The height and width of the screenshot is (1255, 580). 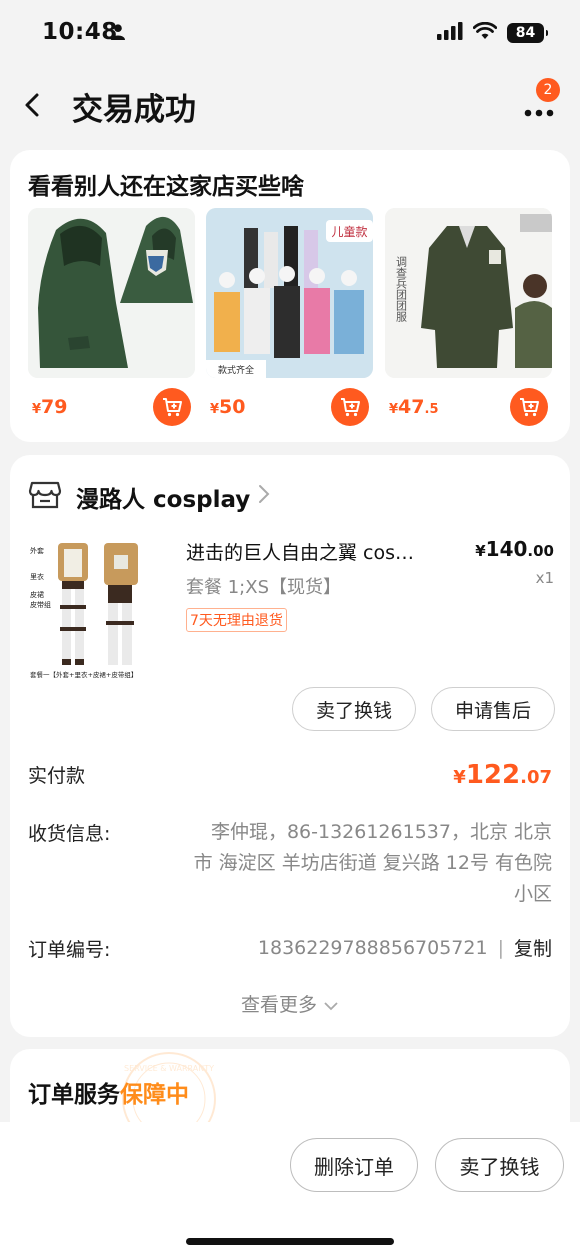 What do you see at coordinates (354, 1165) in the screenshot?
I see `delete-order-button: 删除订单` at bounding box center [354, 1165].